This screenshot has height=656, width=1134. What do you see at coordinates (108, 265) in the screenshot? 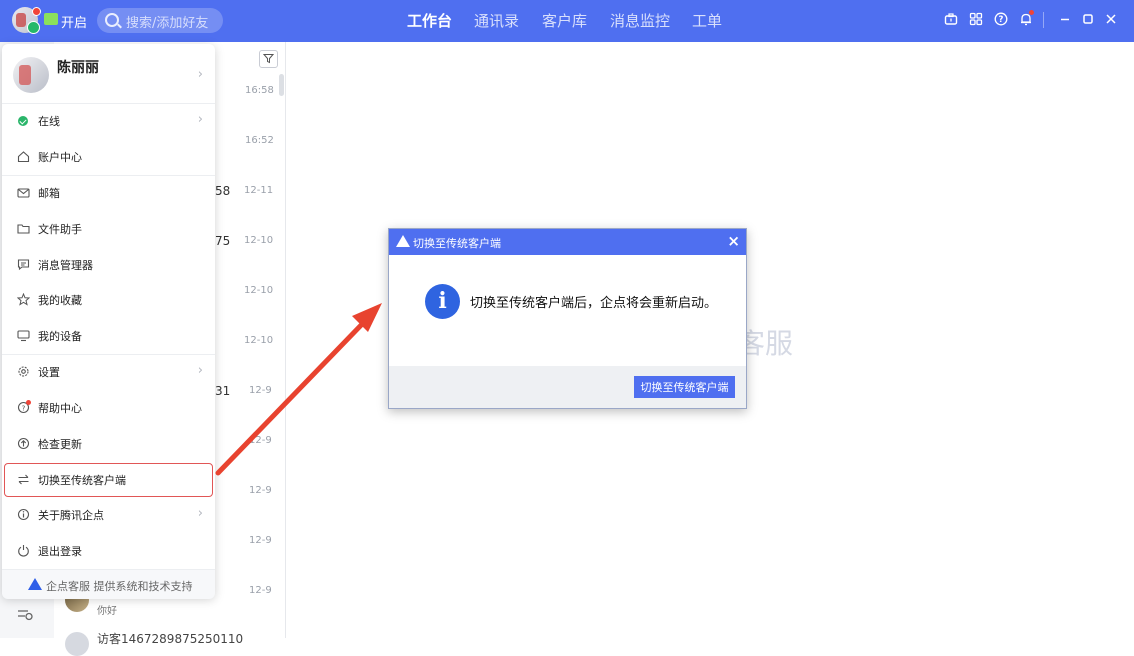
I see `menu-item-message-manager: 消息管理器` at bounding box center [108, 265].